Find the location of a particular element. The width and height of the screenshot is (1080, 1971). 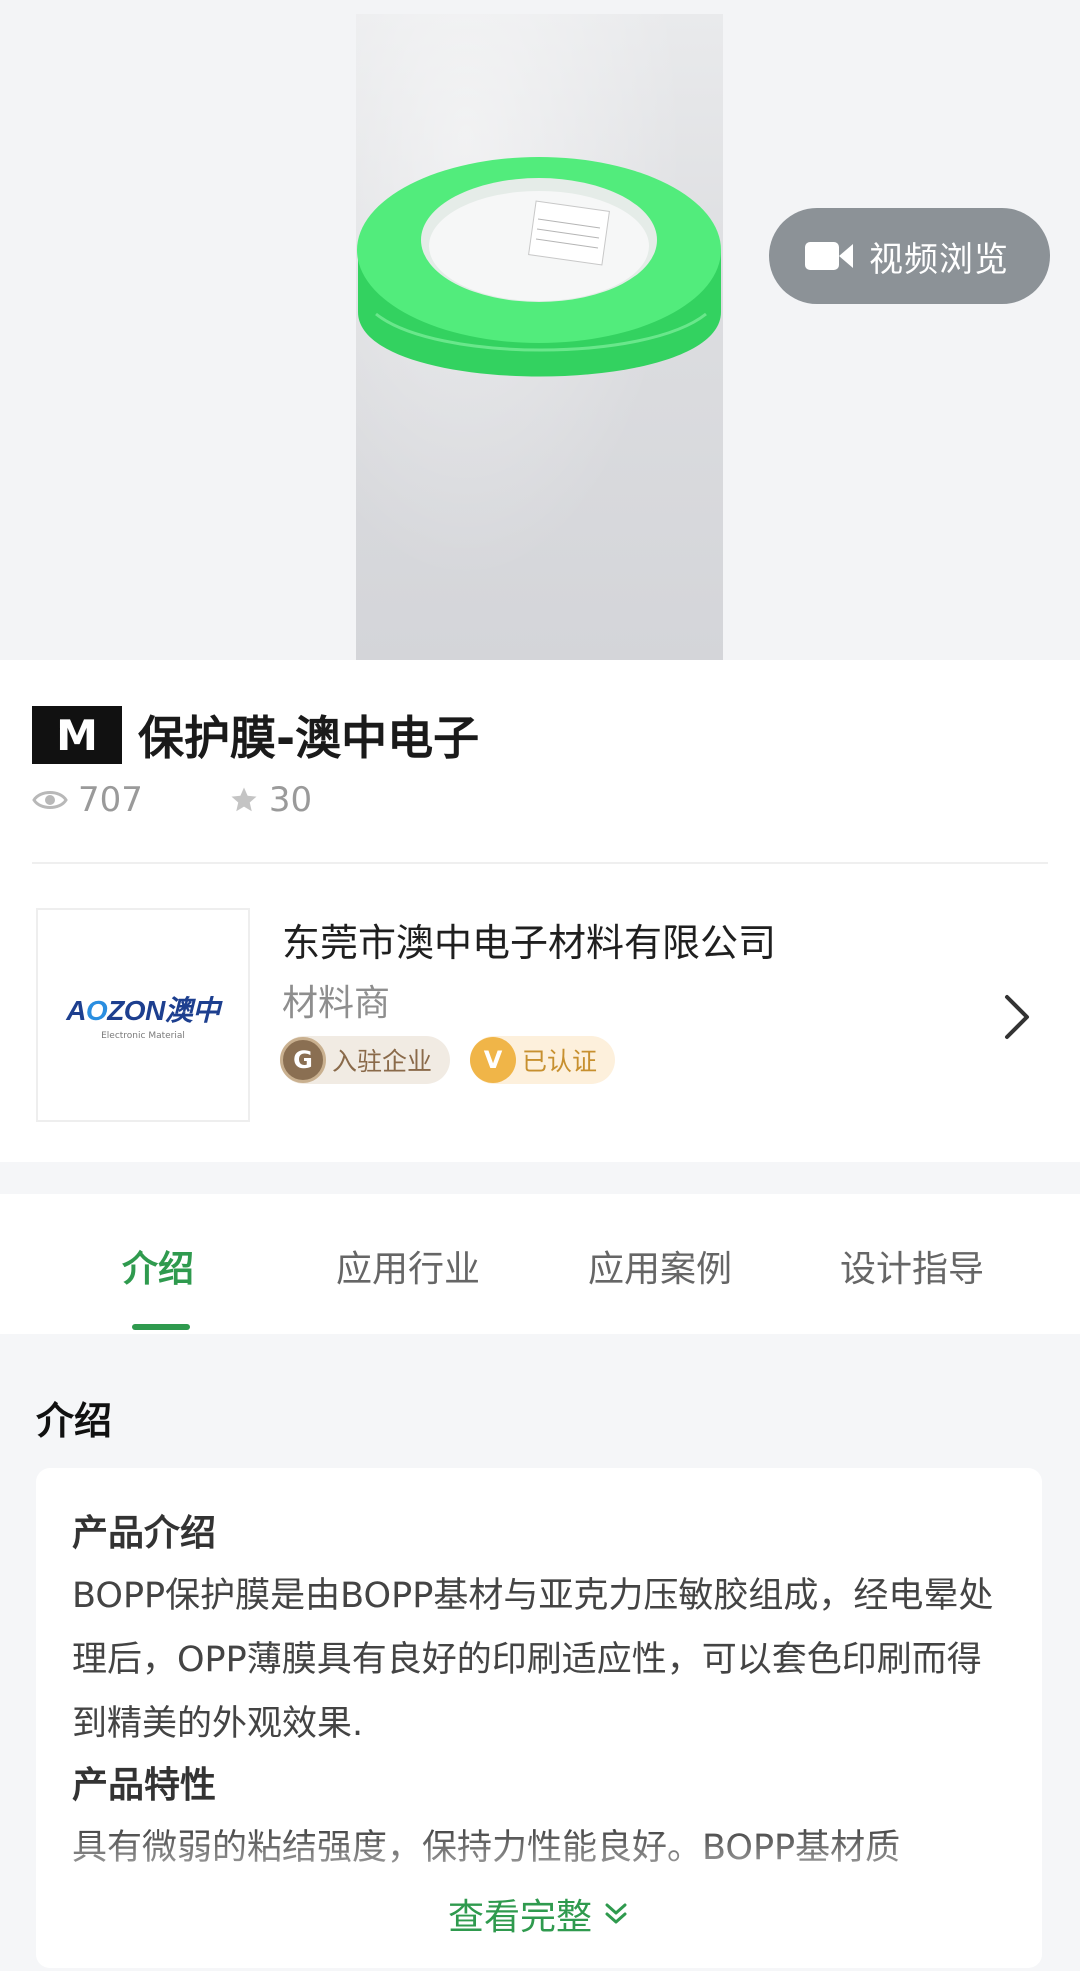

tab-industries: 应用行业 is located at coordinates (408, 1266).